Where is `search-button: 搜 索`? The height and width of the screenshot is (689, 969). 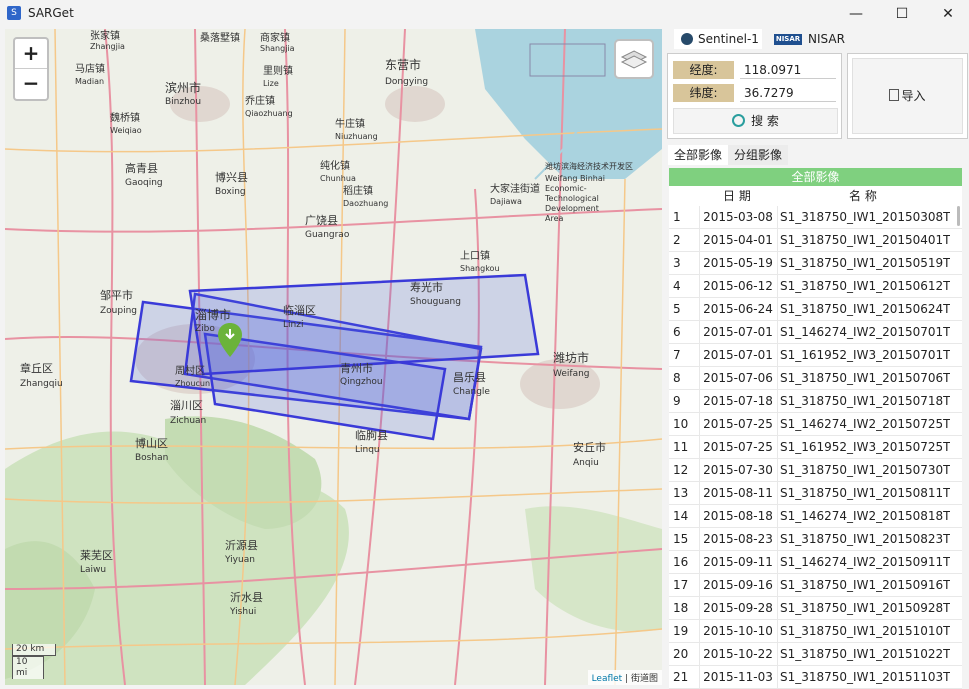 search-button: 搜 索 is located at coordinates (755, 121).